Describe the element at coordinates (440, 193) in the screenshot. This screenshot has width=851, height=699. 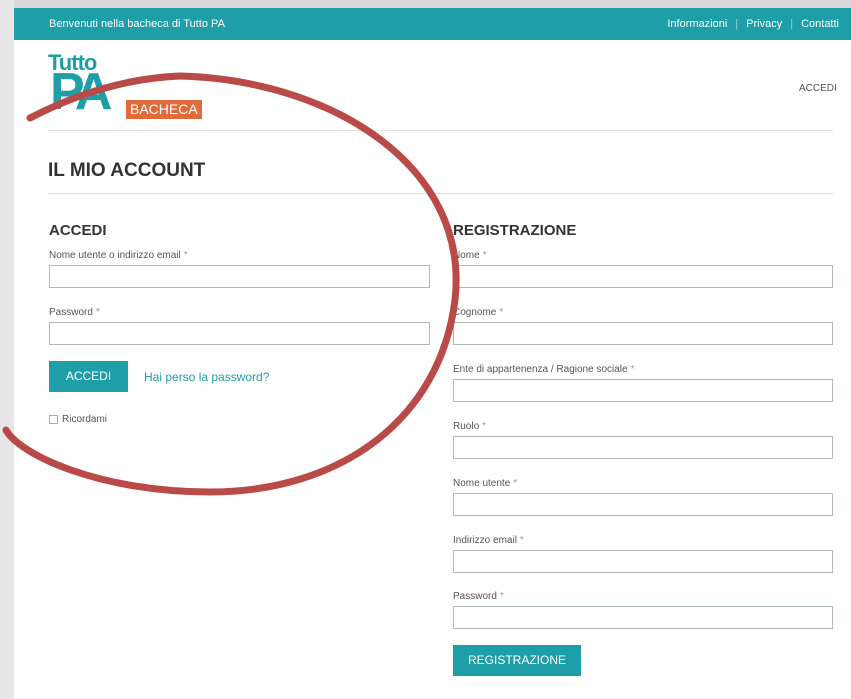
I see `title-divider` at that location.